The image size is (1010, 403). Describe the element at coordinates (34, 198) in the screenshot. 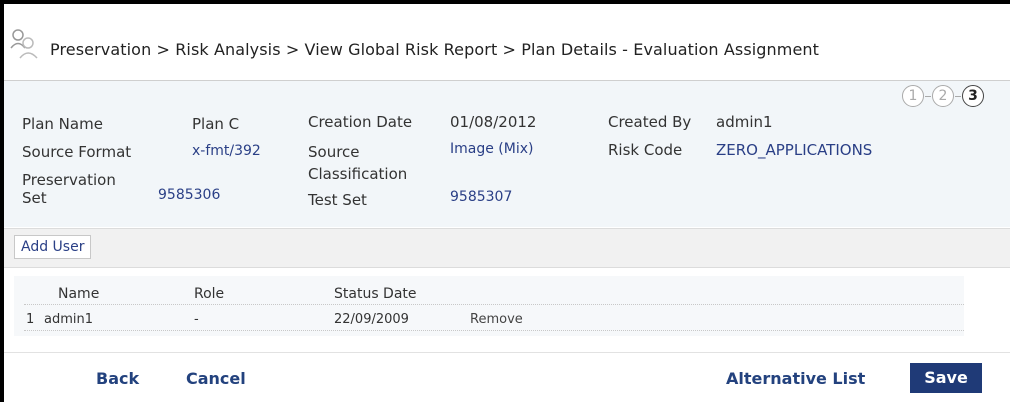

I see `preservation-set-label-line2: Set` at that location.